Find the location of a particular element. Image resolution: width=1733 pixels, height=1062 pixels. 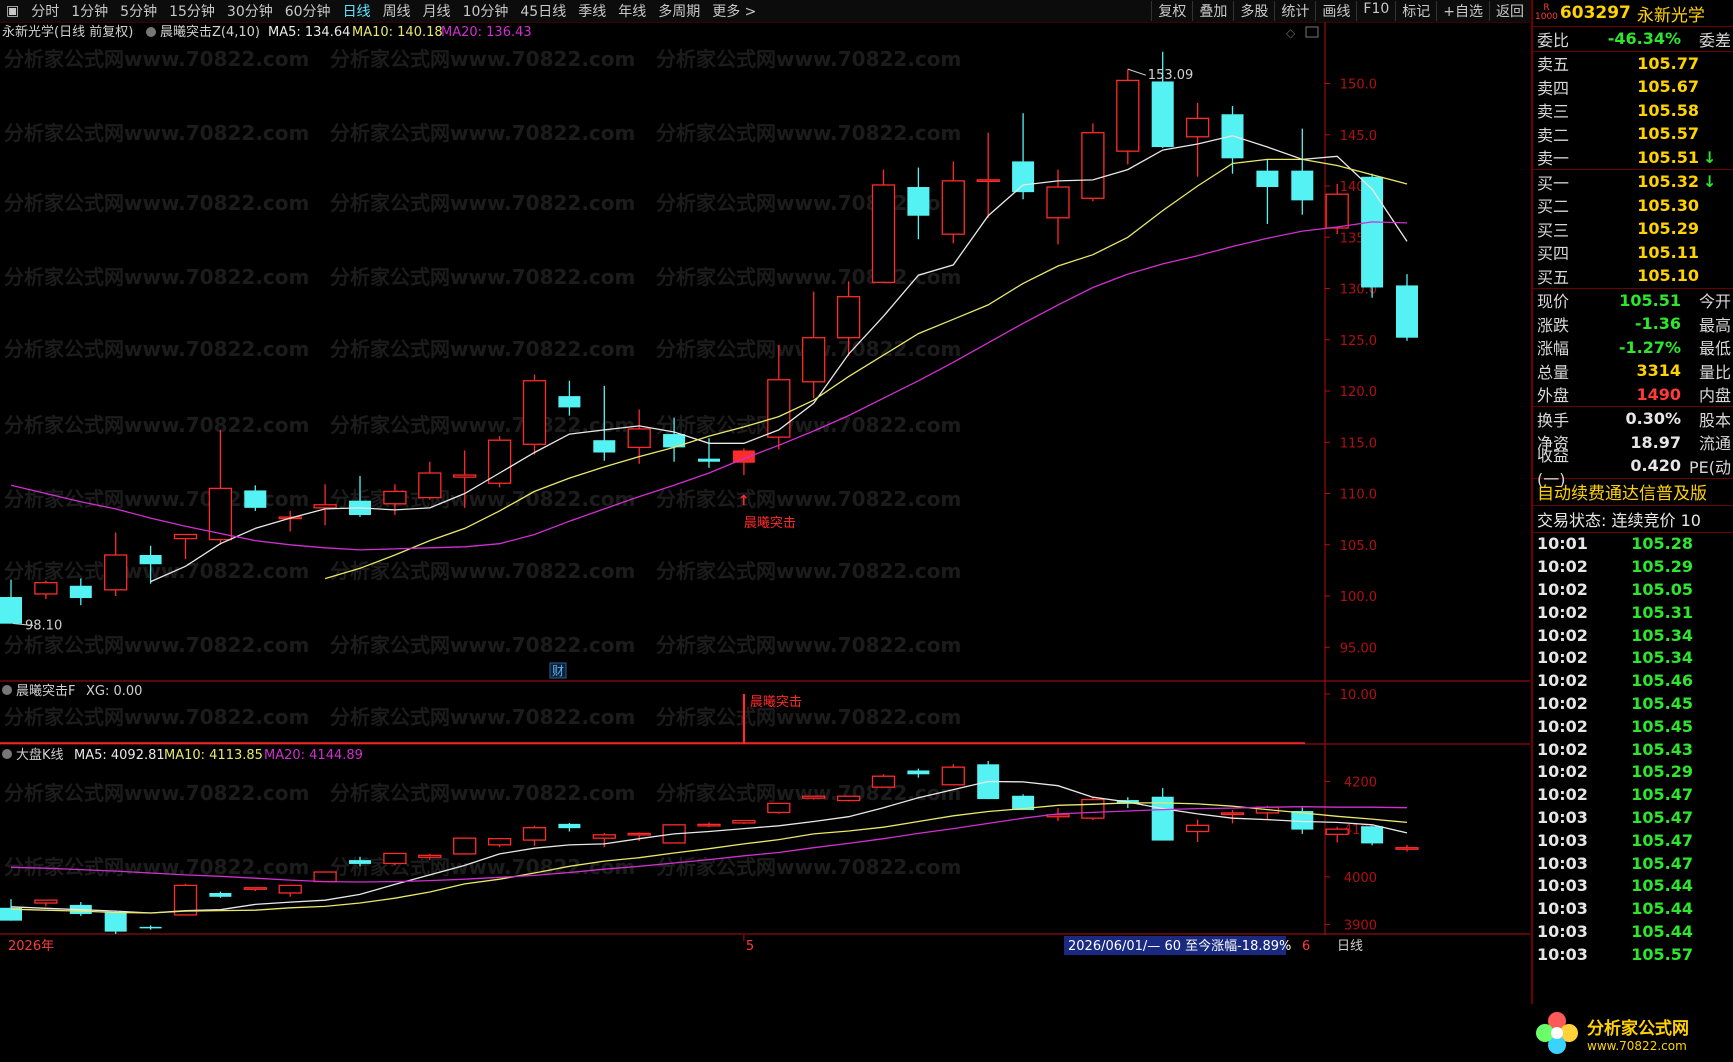

tool-button: 统计 is located at coordinates (1294, 11).